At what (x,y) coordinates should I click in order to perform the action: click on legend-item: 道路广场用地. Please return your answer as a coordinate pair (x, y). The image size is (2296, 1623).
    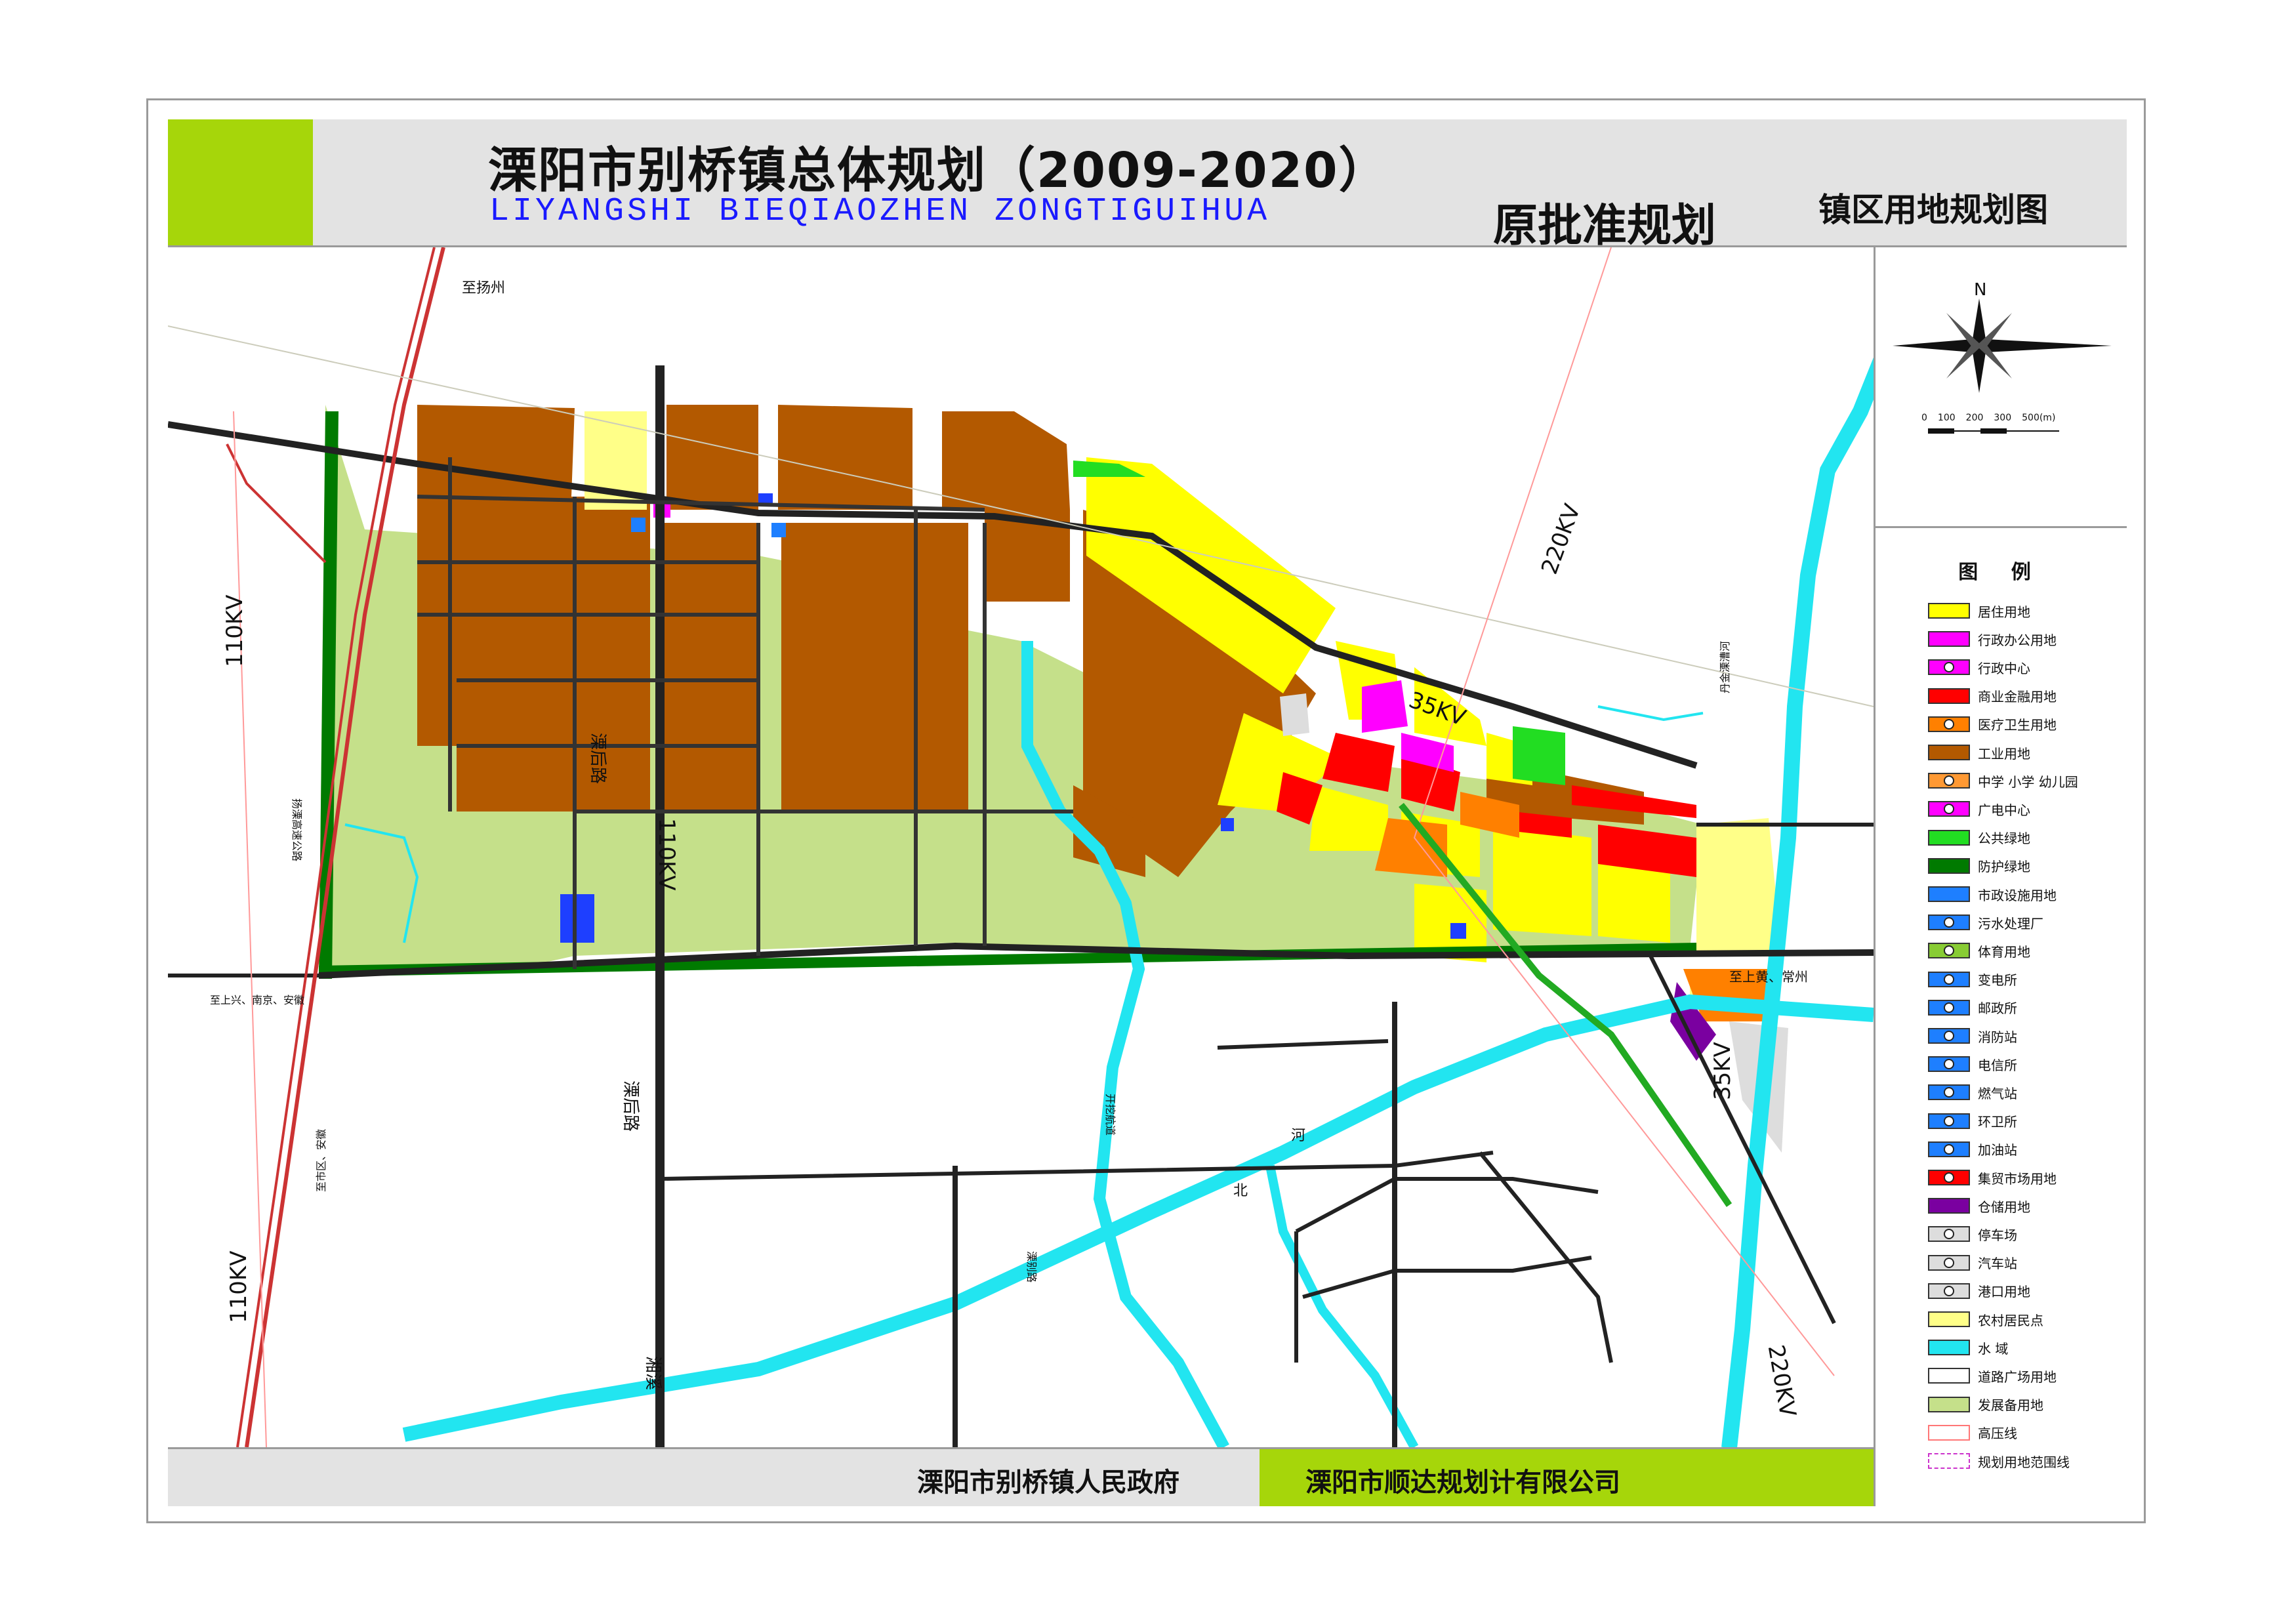
    Looking at the image, I should click on (1992, 1376).